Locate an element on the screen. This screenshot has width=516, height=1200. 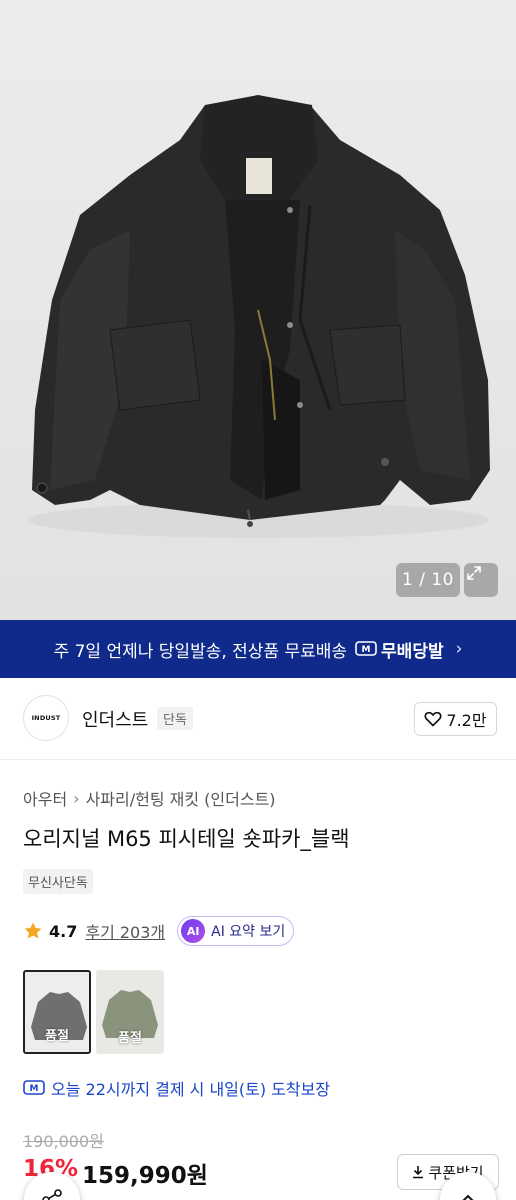
delivery-guarantee: M 오늘 22시까지 결제 시 내일(토) 도착보장 is located at coordinates (176, 1088).